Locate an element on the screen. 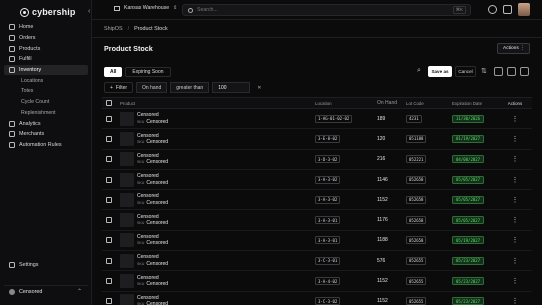 The height and width of the screenshot is (305, 542). filter-button: + Filter is located at coordinates (119, 87).